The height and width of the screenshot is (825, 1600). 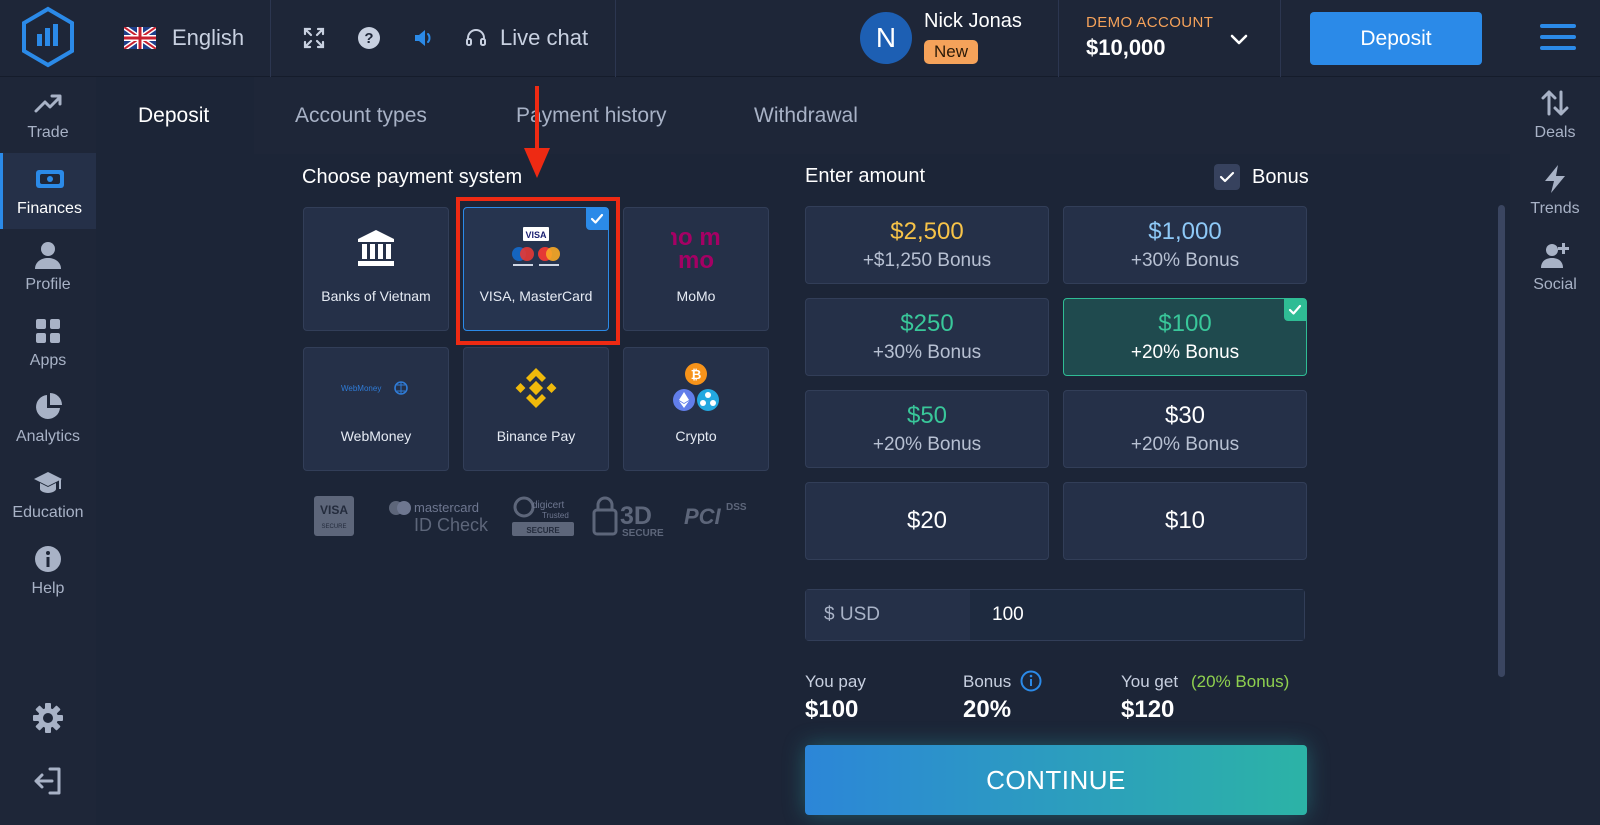 I want to click on up-down-arrows-icon, so click(x=1555, y=103).